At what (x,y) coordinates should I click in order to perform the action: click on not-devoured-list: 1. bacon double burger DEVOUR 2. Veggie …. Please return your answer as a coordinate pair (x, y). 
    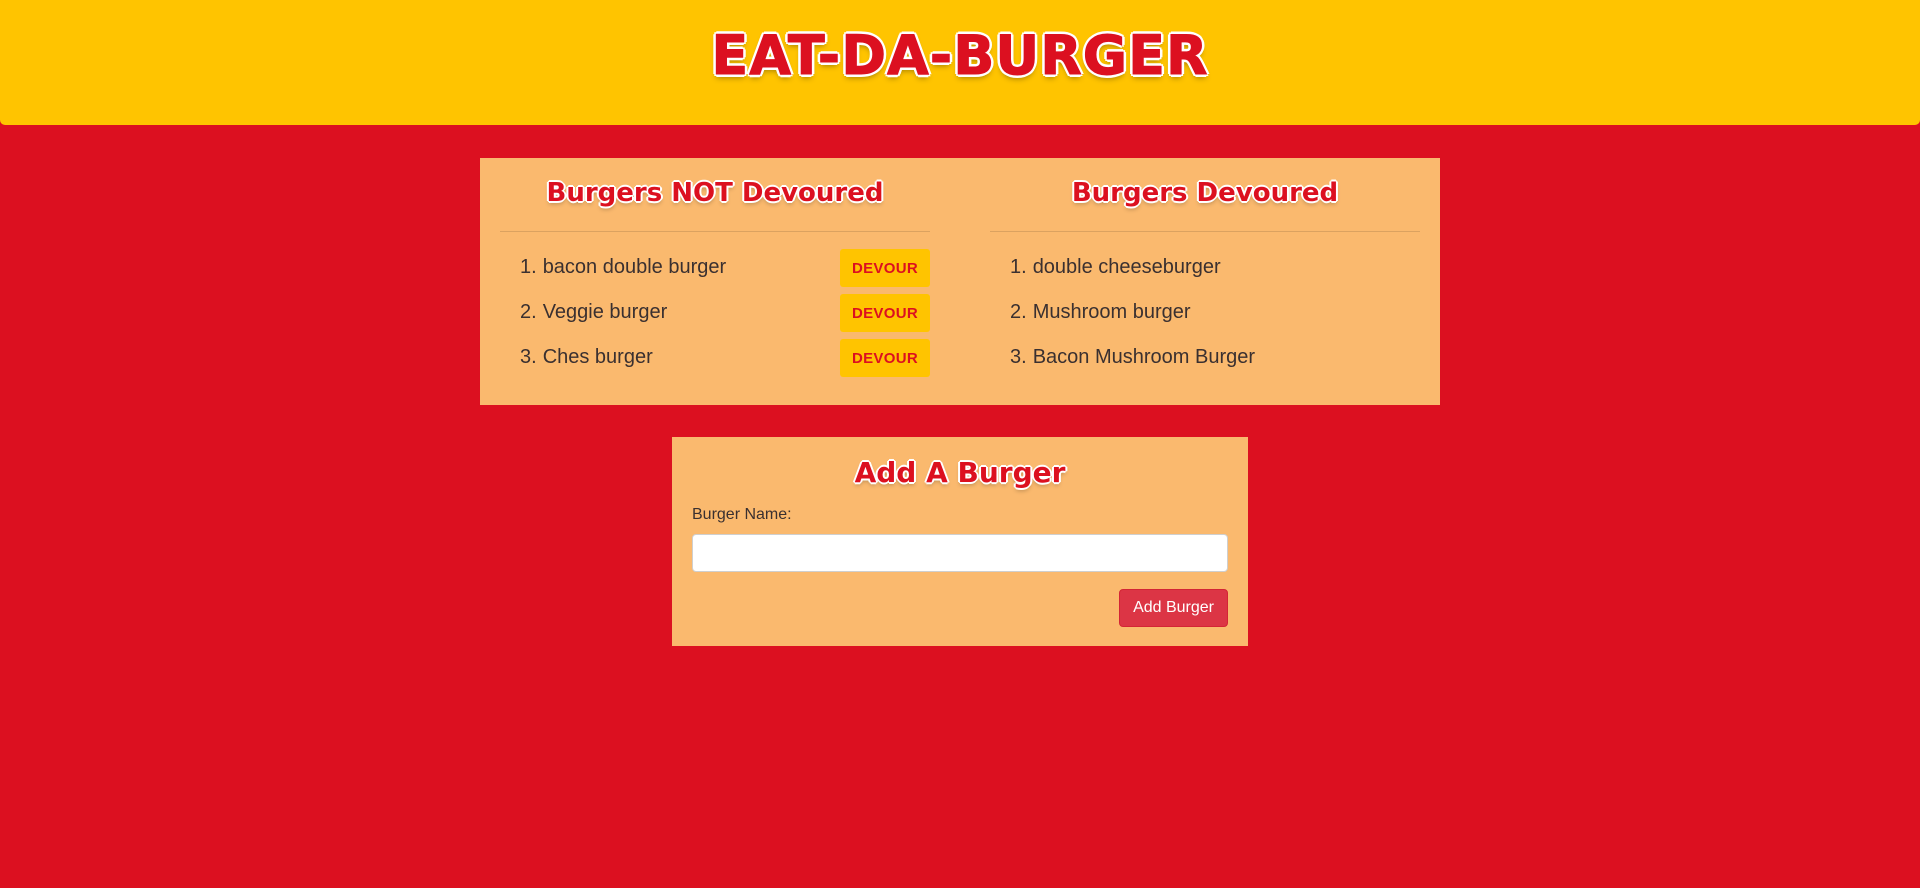
    Looking at the image, I should click on (715, 312).